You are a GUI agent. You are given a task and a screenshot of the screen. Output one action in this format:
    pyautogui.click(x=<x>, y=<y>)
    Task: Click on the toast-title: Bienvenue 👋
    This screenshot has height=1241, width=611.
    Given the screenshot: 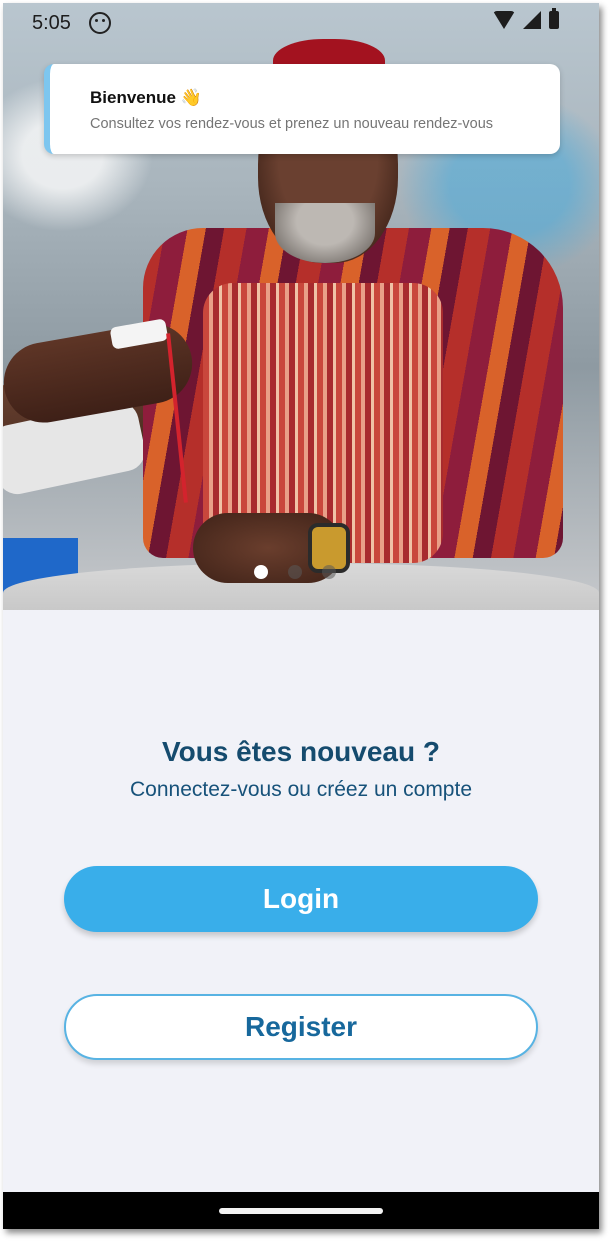 What is the action you would take?
    pyautogui.click(x=146, y=97)
    